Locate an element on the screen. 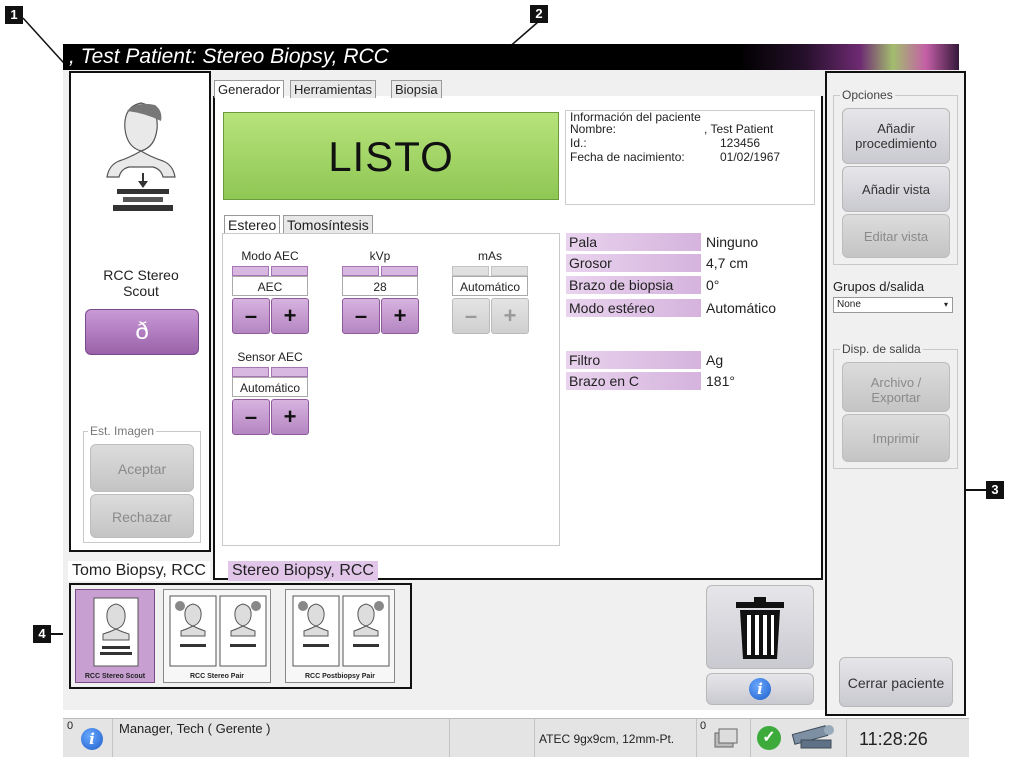  expose-button: ð is located at coordinates (142, 332).